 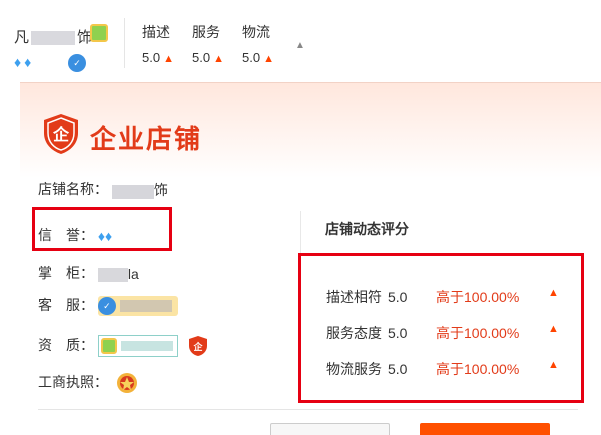 What do you see at coordinates (485, 429) in the screenshot?
I see `primary-button` at bounding box center [485, 429].